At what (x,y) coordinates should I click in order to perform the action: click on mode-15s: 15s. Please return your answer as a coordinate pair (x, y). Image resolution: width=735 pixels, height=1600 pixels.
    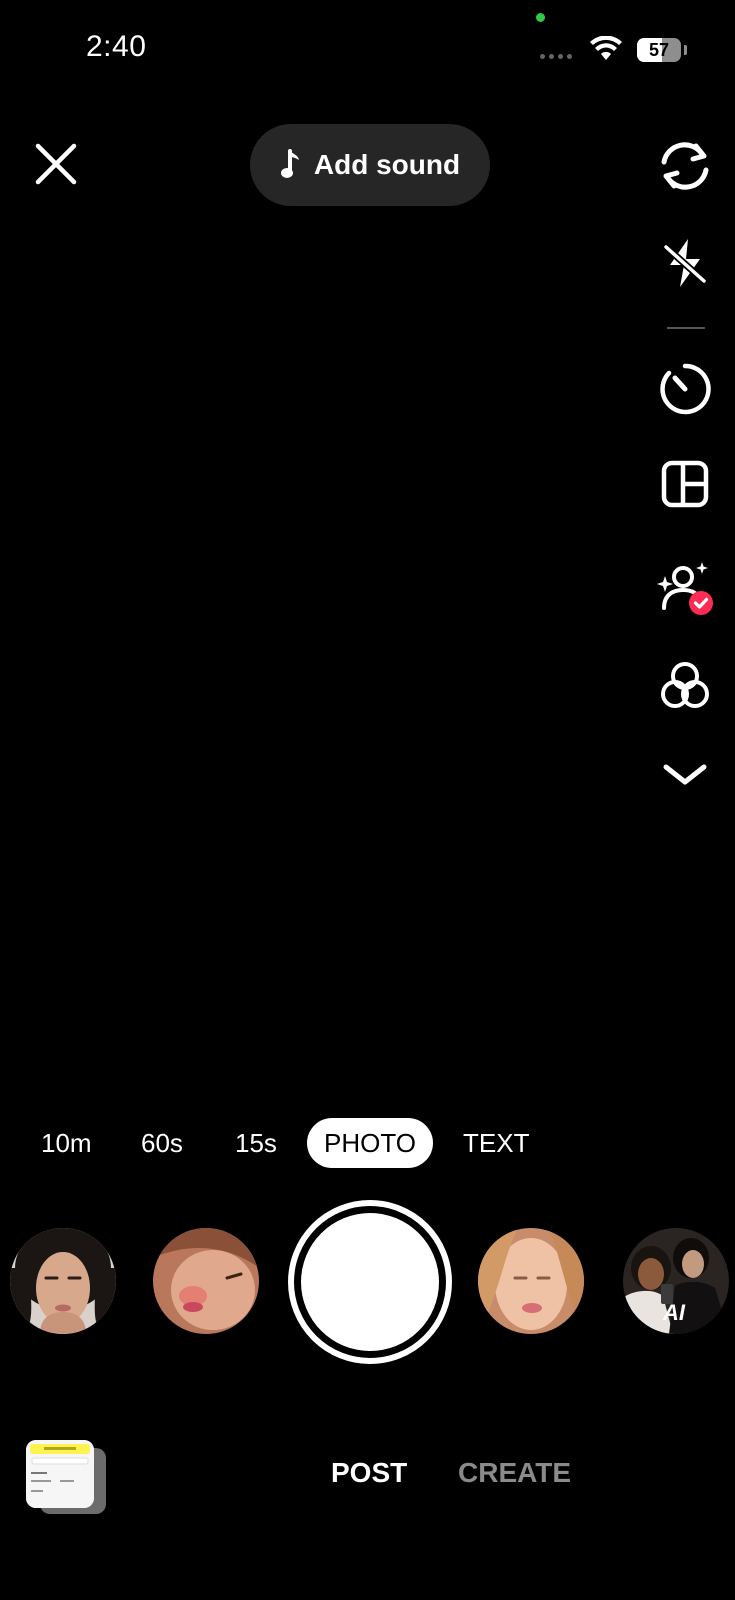
    Looking at the image, I should click on (256, 1143).